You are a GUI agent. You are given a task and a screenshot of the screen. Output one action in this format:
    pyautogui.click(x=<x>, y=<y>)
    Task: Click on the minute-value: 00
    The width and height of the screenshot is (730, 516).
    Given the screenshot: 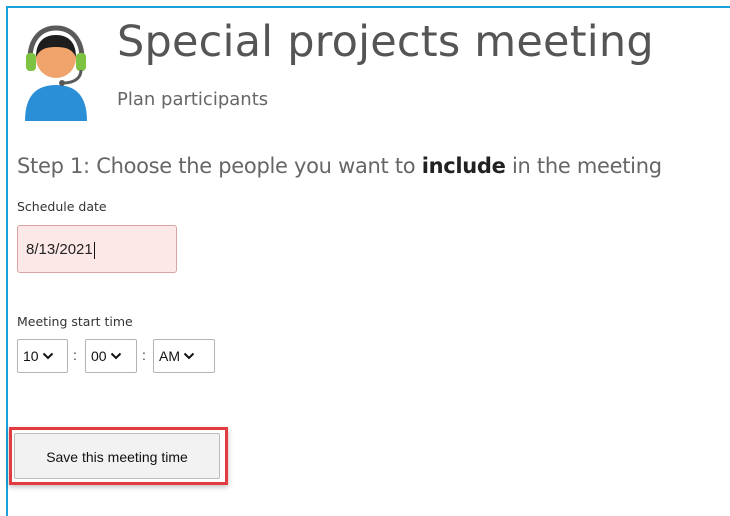 What is the action you would take?
    pyautogui.click(x=99, y=356)
    